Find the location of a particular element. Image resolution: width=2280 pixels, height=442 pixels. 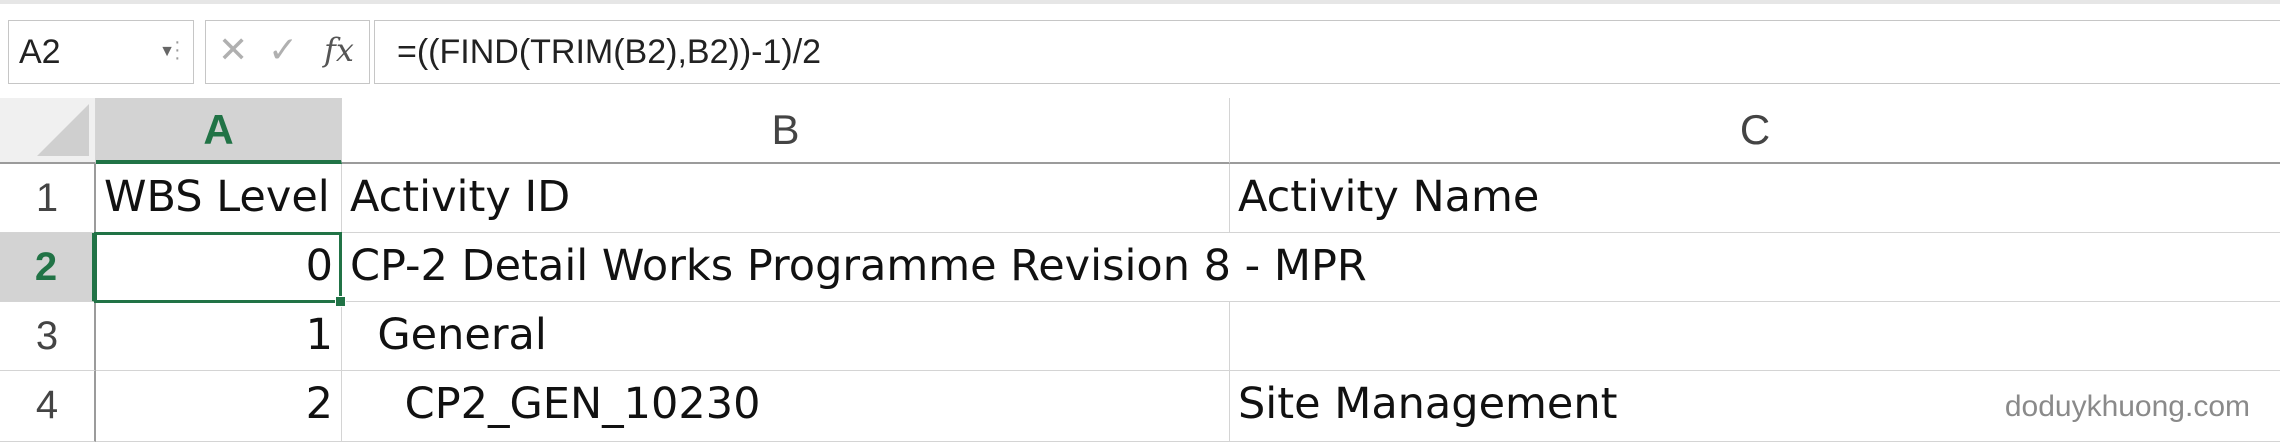

row-header-3: 3 is located at coordinates (48, 336).